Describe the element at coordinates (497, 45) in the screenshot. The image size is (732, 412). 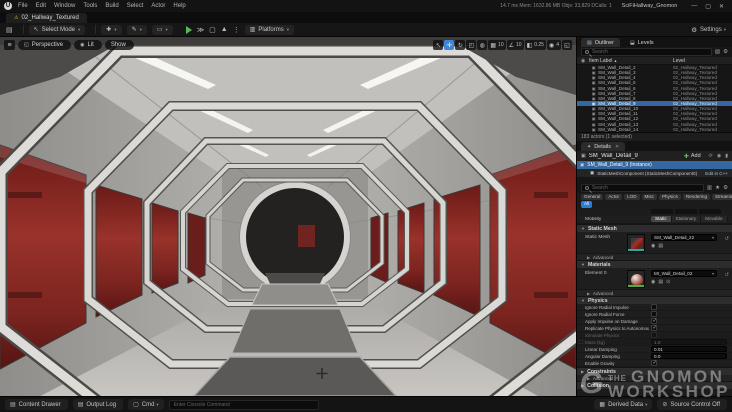
I see `grid-snap-toggle: ▦ 10` at that location.